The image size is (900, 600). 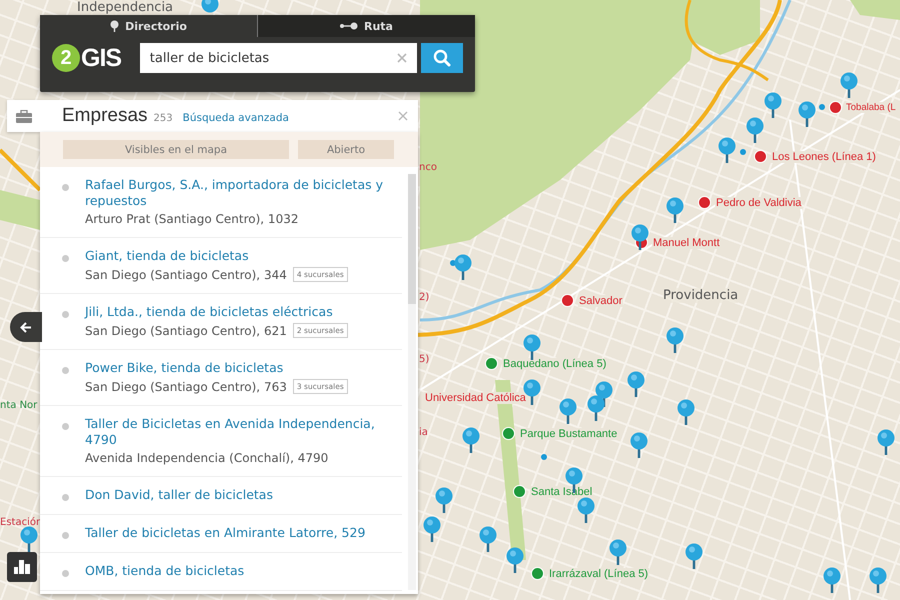 What do you see at coordinates (235, 118) in the screenshot?
I see `advanced-search-link: Búsqueda avanzada` at bounding box center [235, 118].